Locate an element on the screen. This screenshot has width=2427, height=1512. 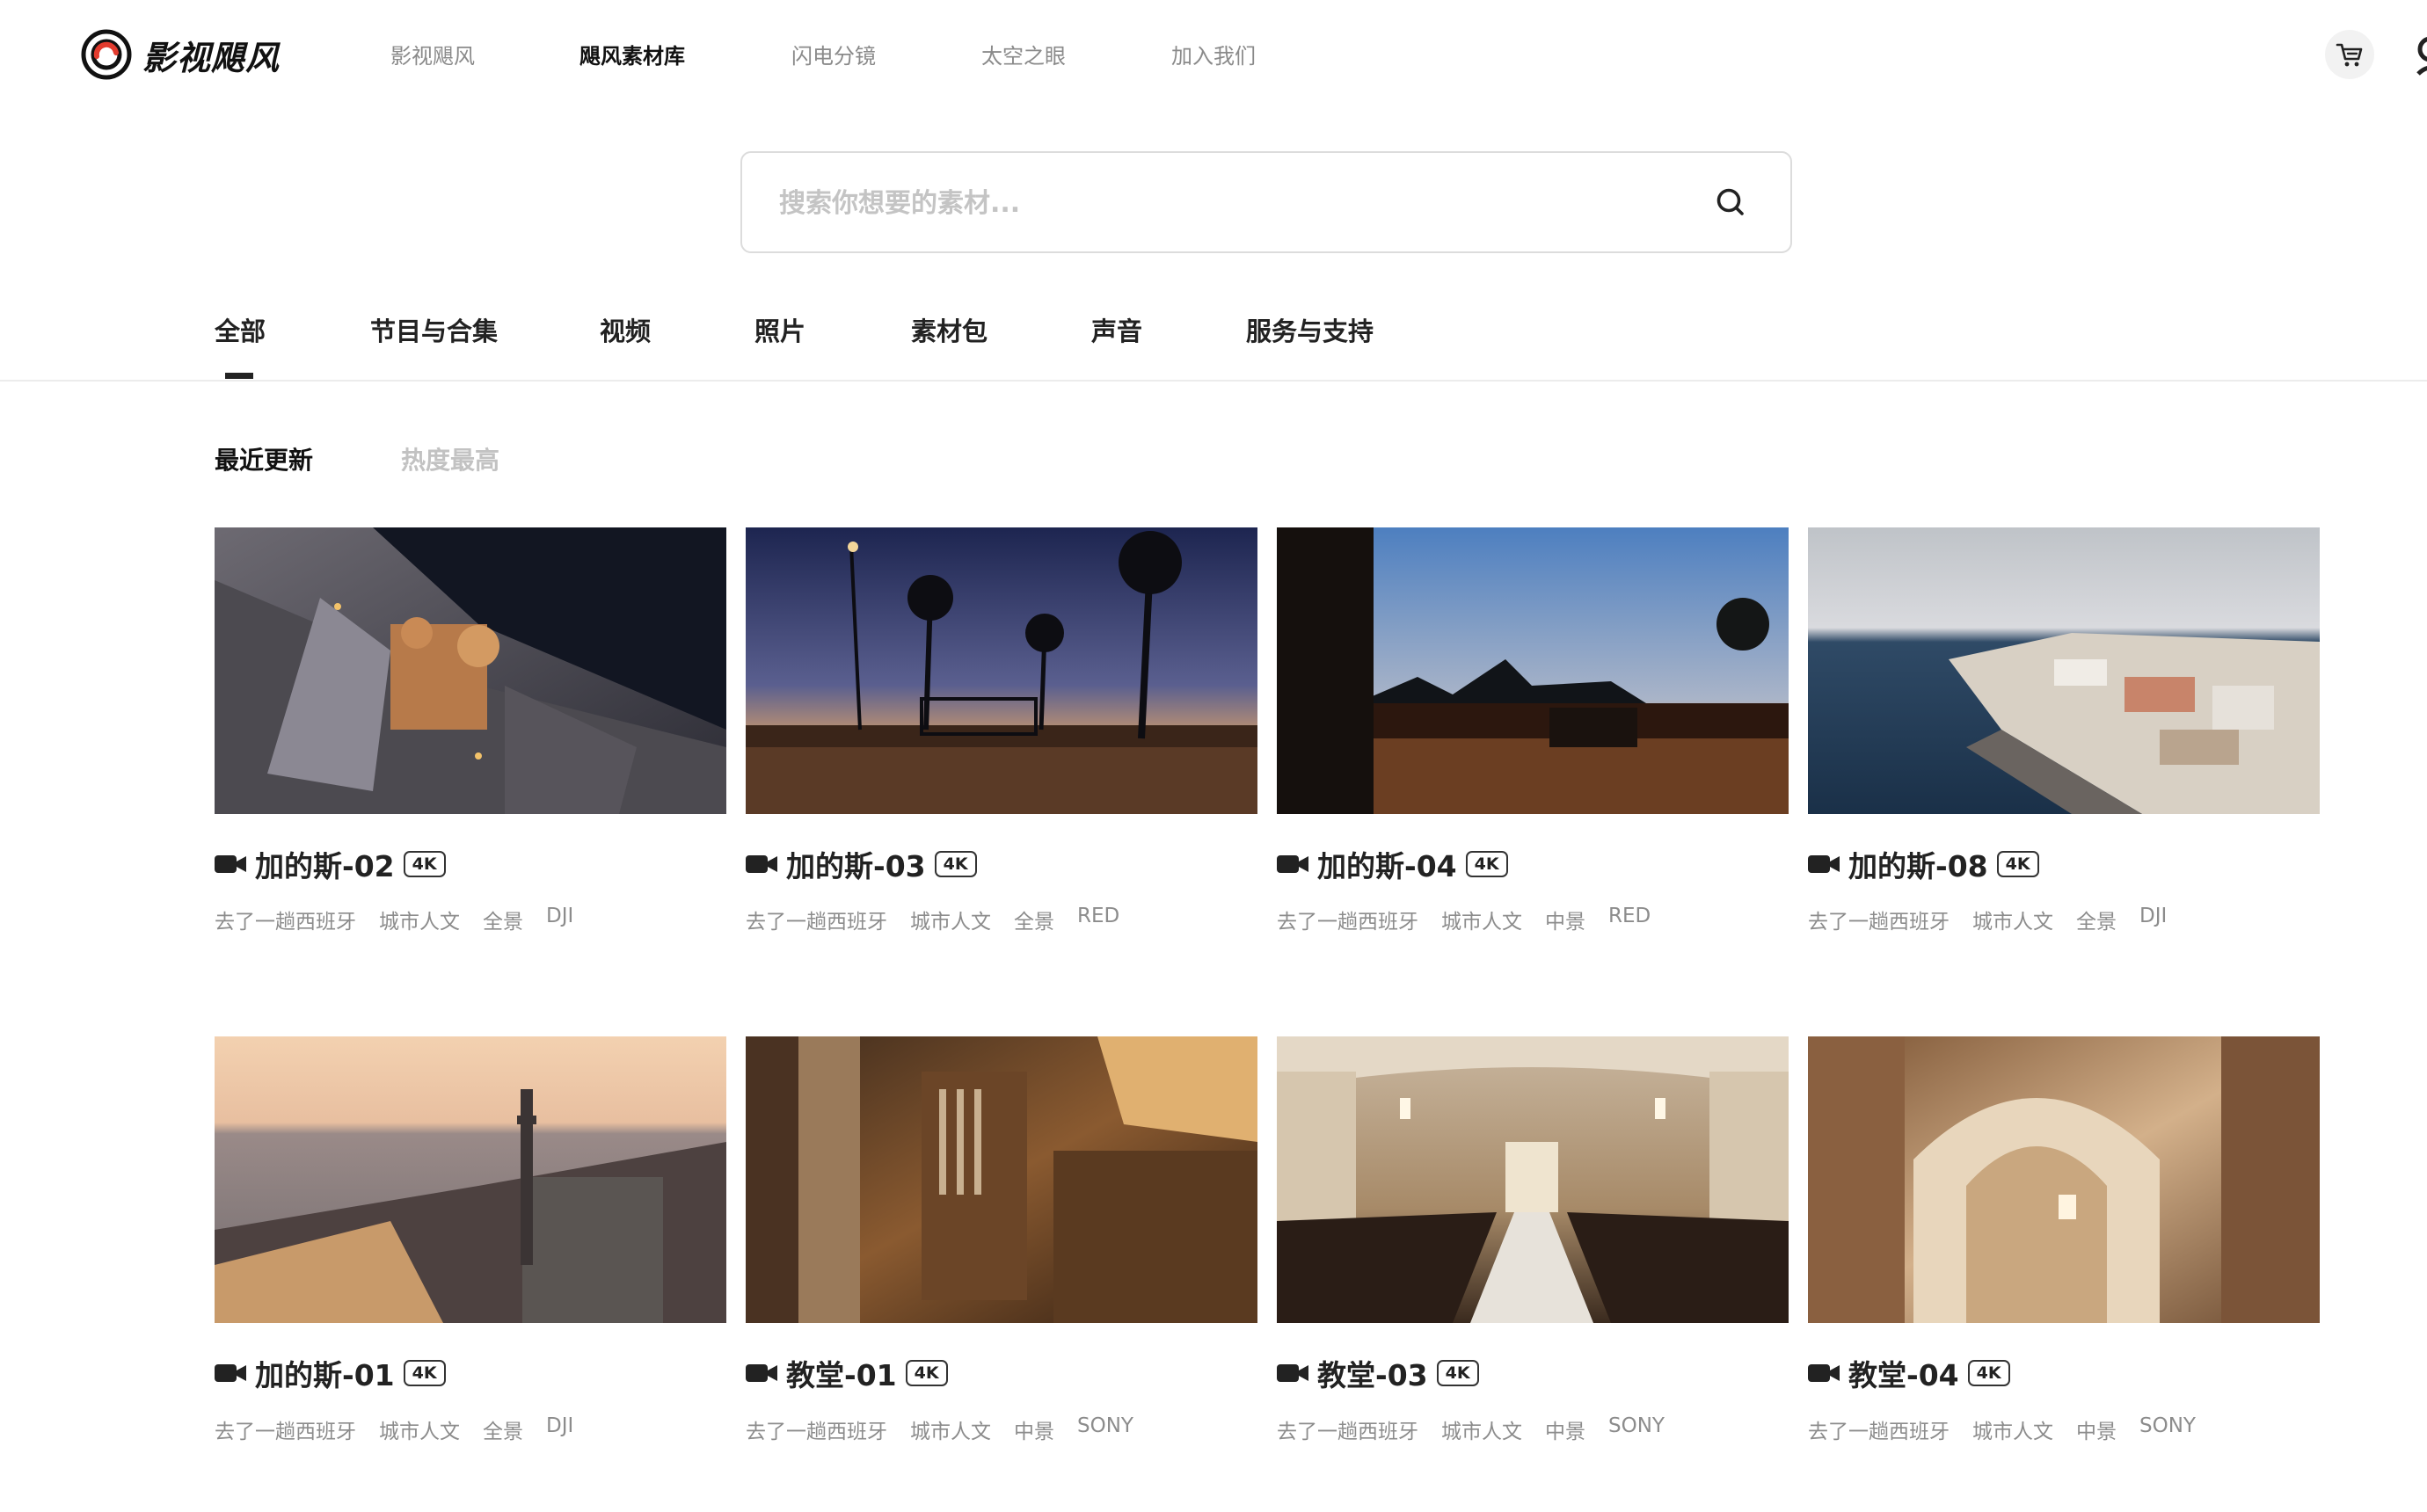
card-title-row: 加的斯-02 4K is located at coordinates (330, 865).